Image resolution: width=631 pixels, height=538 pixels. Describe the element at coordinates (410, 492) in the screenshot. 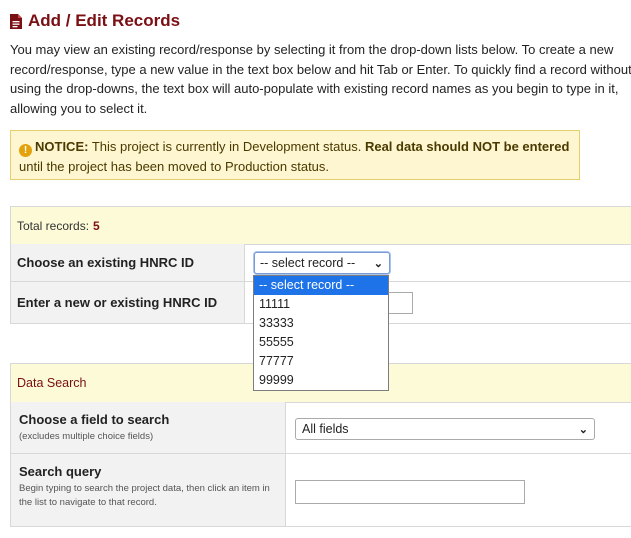

I see `search-query-input` at that location.